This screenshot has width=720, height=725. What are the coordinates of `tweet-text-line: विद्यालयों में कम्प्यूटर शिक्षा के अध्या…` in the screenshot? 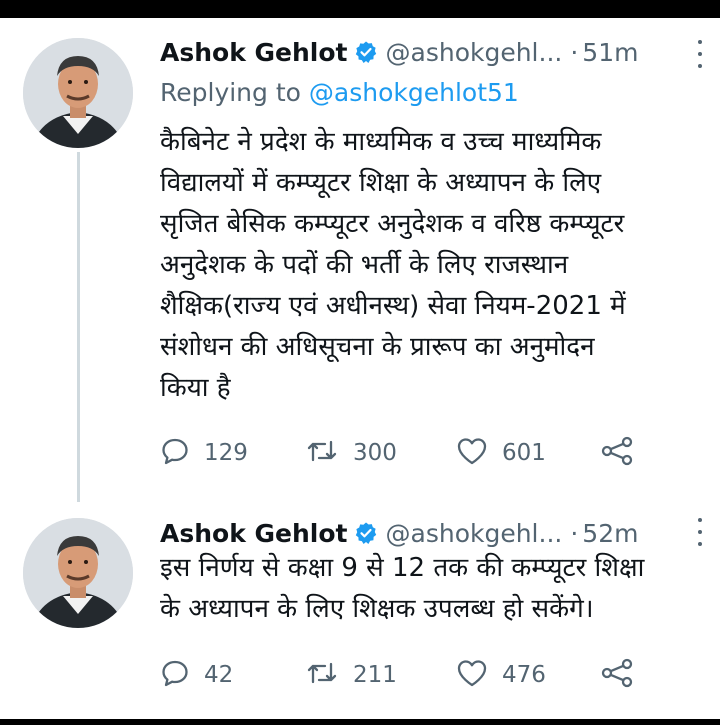 It's located at (381, 183).